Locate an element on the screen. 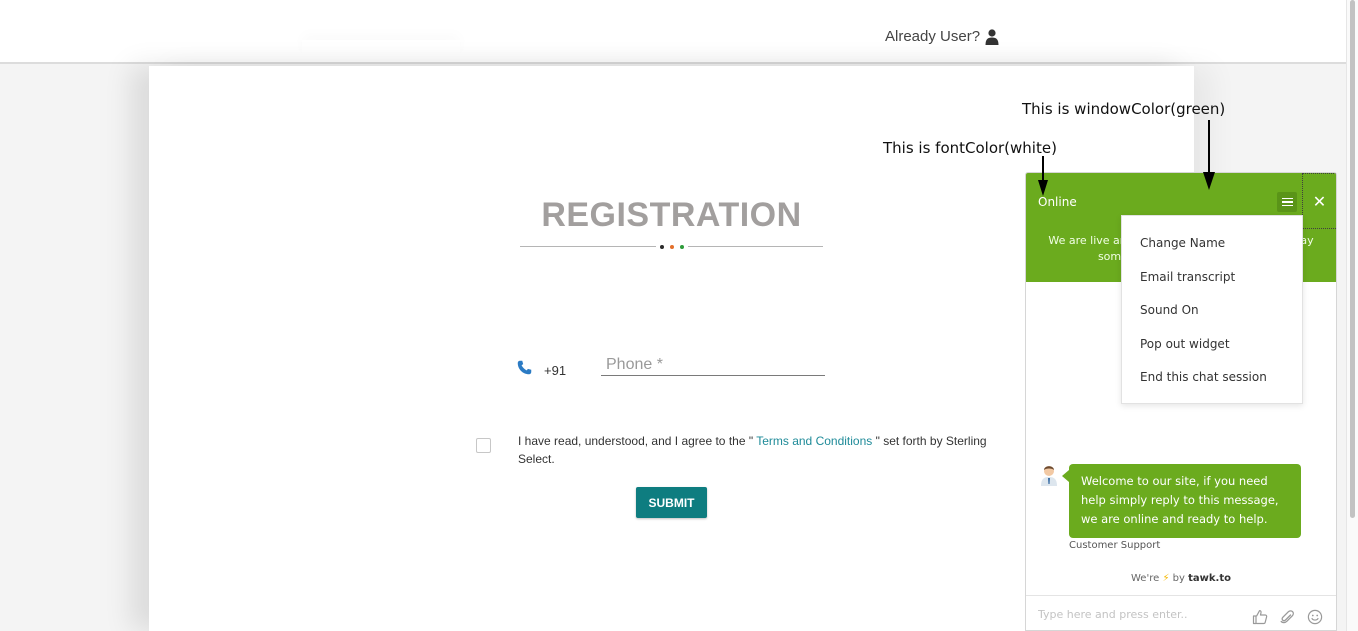 This screenshot has width=1358, height=631. already-user-link: Already User? is located at coordinates (942, 36).